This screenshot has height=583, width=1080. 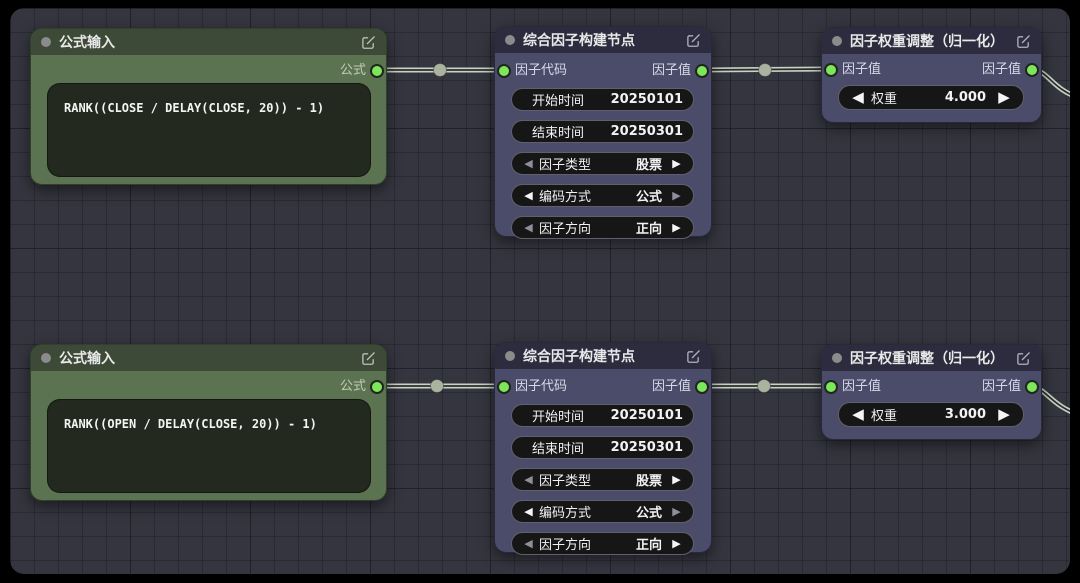 I want to click on formula-text: RANK((OPEN / DELAY(CLOSE, 20)) - 1), so click(x=190, y=424).